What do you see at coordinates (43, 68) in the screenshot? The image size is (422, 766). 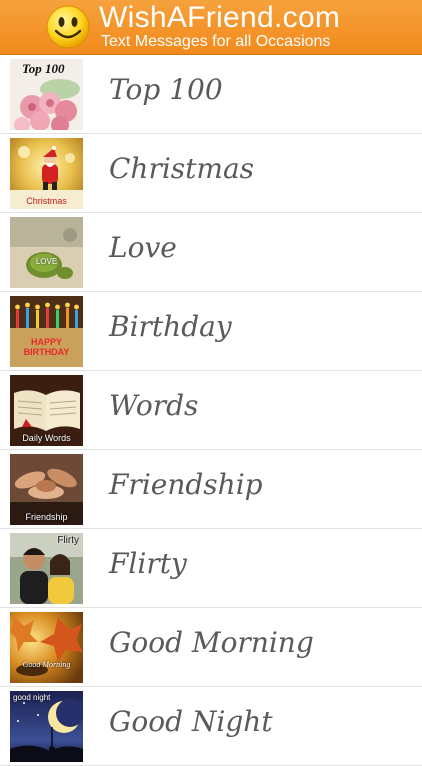 I see `thumb-caption: Top 100` at bounding box center [43, 68].